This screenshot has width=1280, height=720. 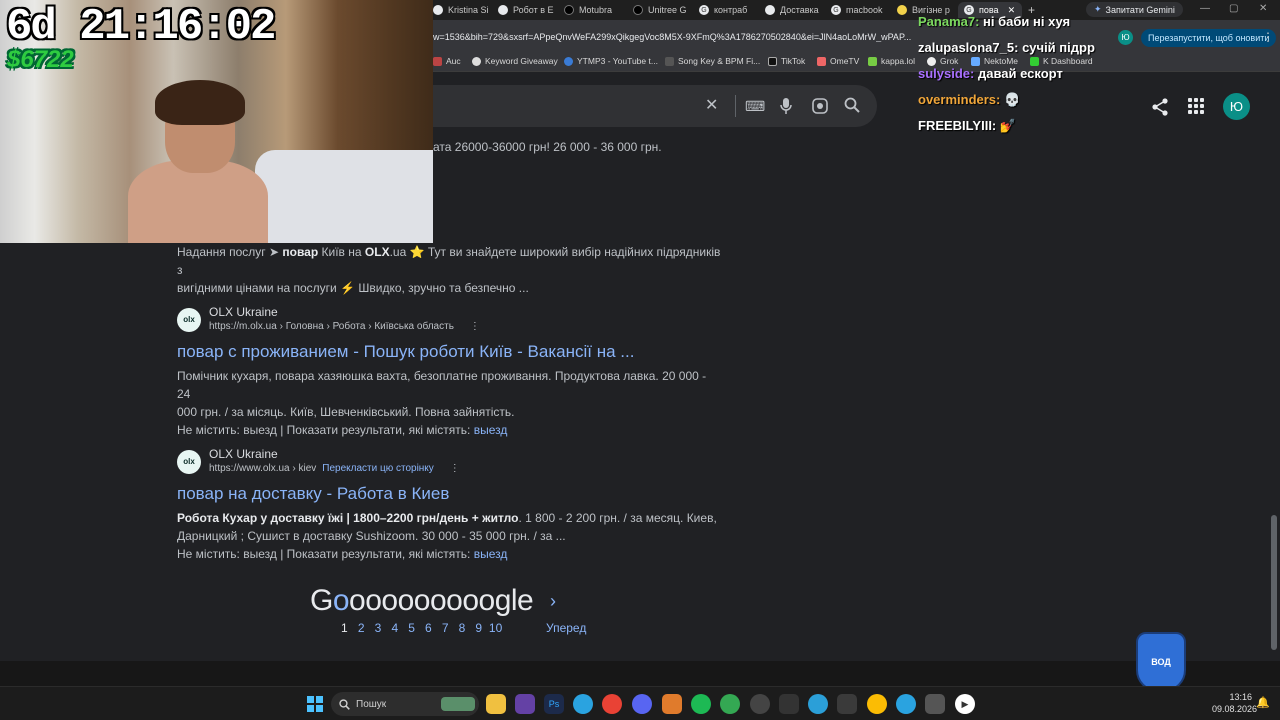 I want to click on tray-clock: 13:16 09.08.2026, so click(x=1234, y=703).